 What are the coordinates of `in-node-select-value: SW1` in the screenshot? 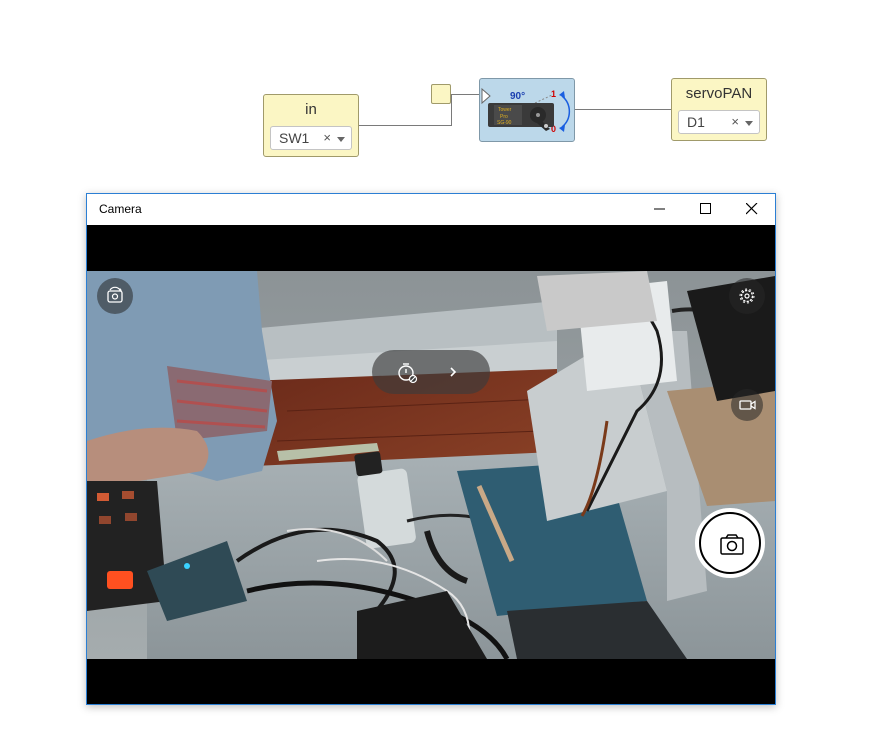 It's located at (294, 138).